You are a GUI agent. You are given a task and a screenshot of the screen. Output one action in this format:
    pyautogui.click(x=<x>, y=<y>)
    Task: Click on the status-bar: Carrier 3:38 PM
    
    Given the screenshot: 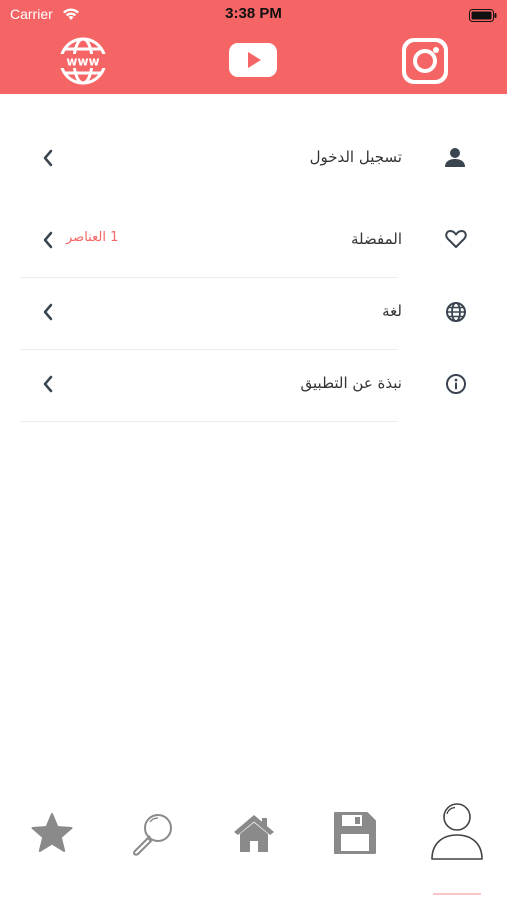 What is the action you would take?
    pyautogui.click(x=253, y=14)
    